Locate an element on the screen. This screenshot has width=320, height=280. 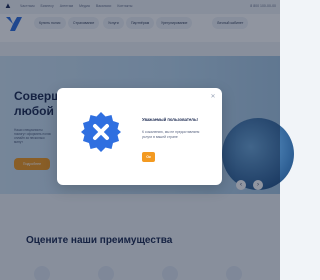
close-icon: ✕ is located at coordinates (213, 97).